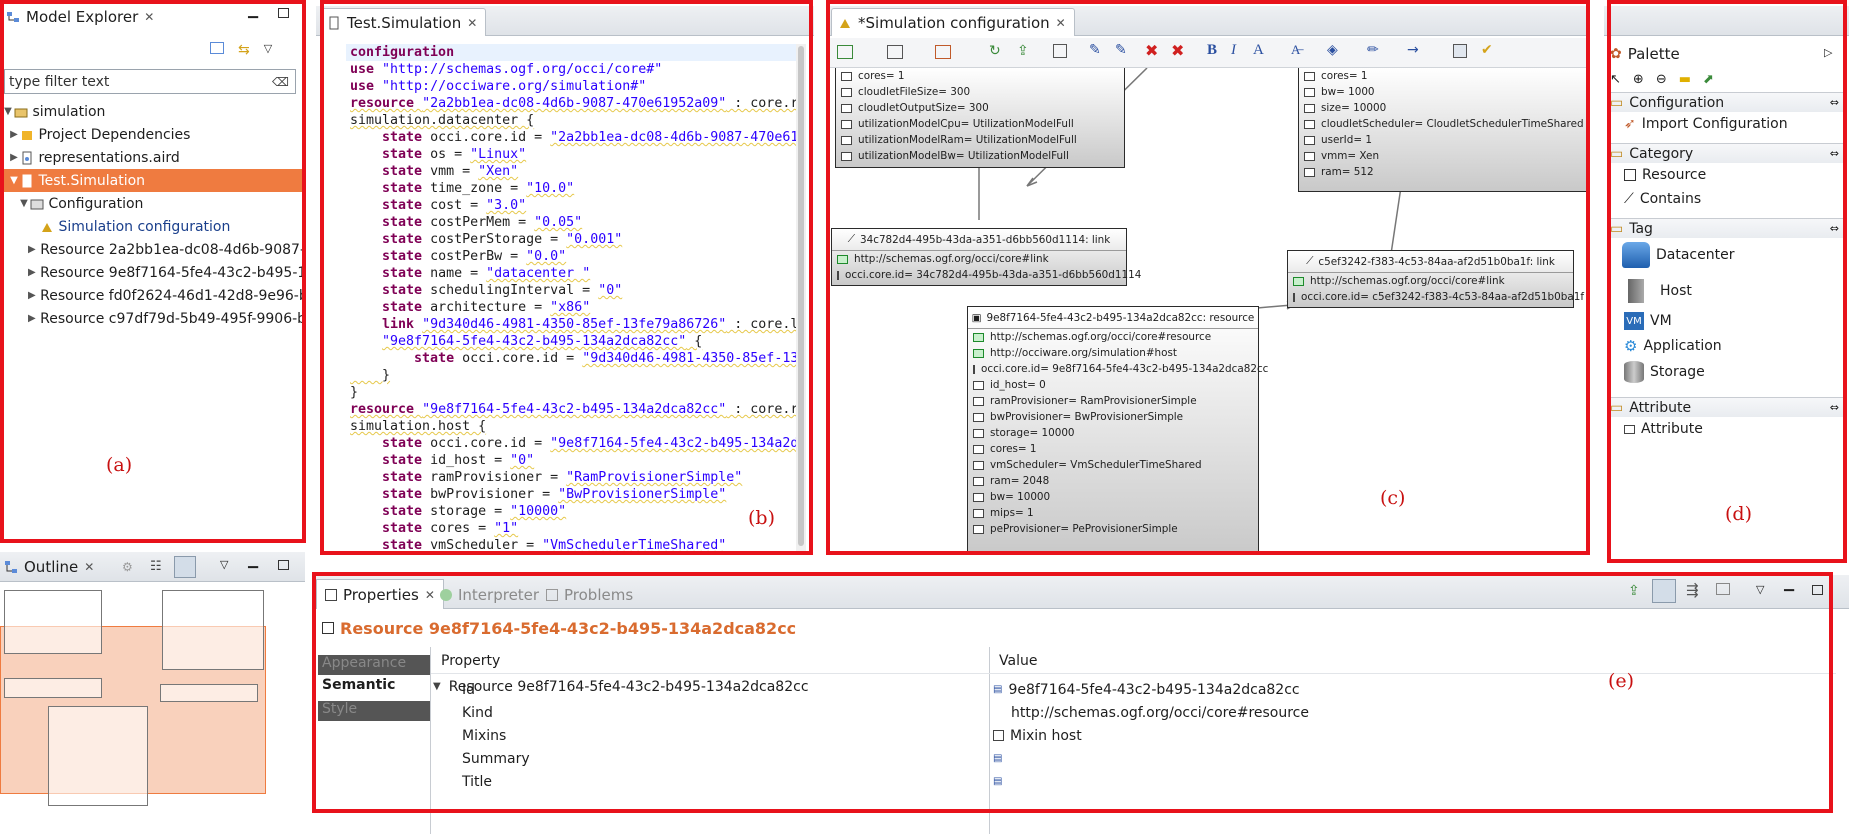 The image size is (1849, 834). What do you see at coordinates (845, 52) in the screenshot?
I see `arrange-all-icon` at bounding box center [845, 52].